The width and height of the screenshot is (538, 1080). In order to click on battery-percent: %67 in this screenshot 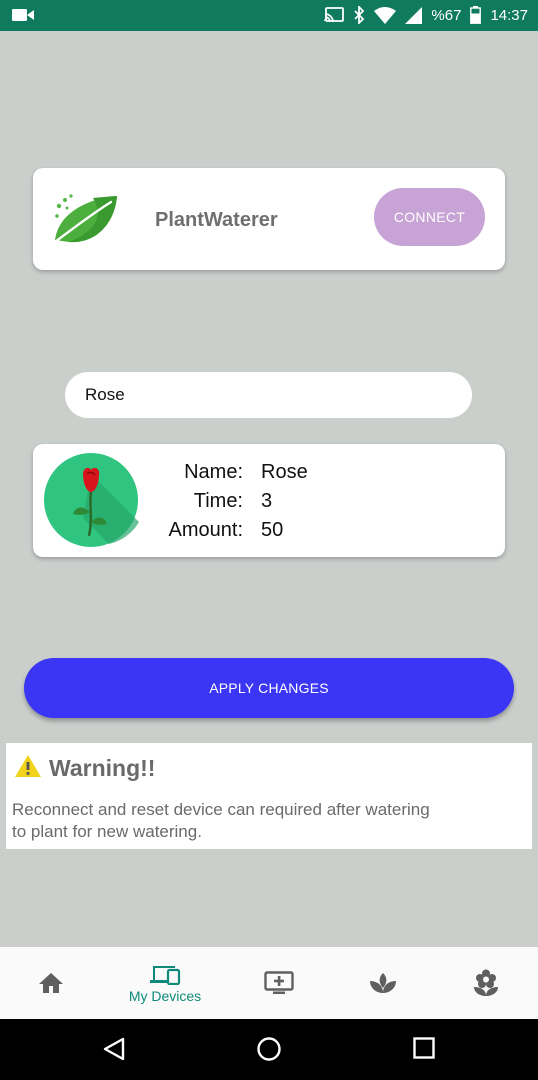, I will do `click(446, 15)`.